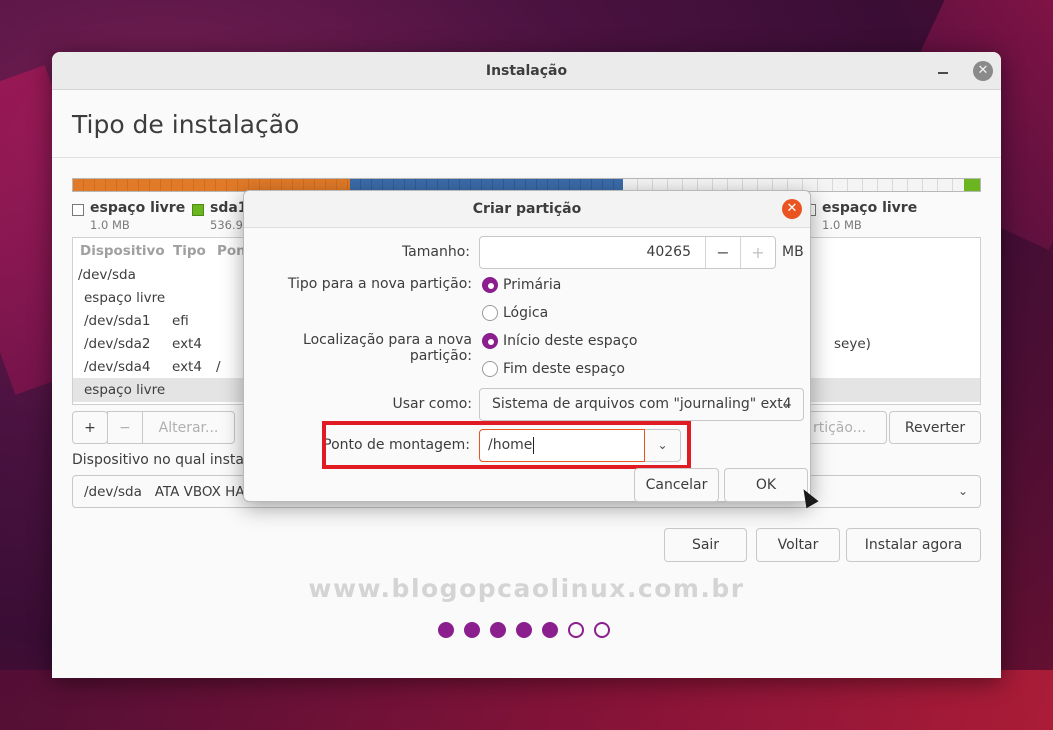 This screenshot has height=730, width=1053. What do you see at coordinates (432, 404) in the screenshot?
I see `use-as-label: Usar como:` at bounding box center [432, 404].